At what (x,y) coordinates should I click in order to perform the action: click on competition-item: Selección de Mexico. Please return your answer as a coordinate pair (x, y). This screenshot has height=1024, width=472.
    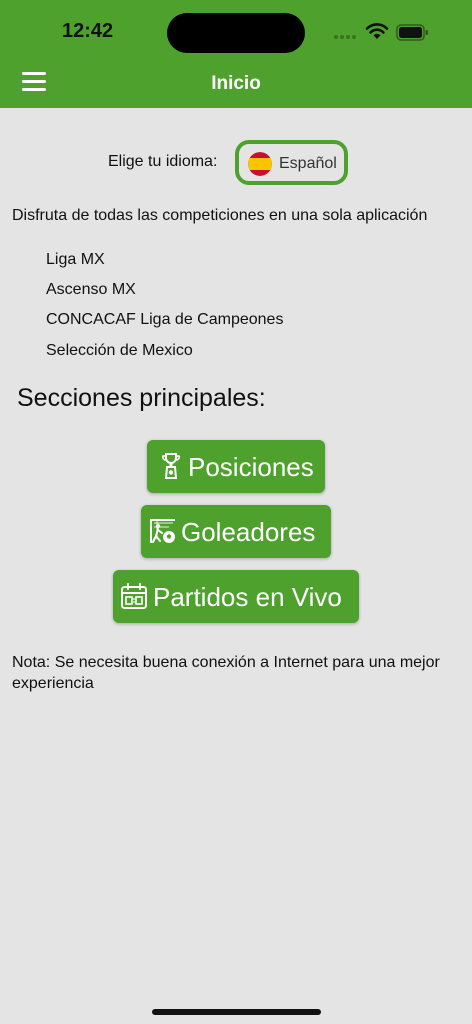
    Looking at the image, I should click on (119, 350).